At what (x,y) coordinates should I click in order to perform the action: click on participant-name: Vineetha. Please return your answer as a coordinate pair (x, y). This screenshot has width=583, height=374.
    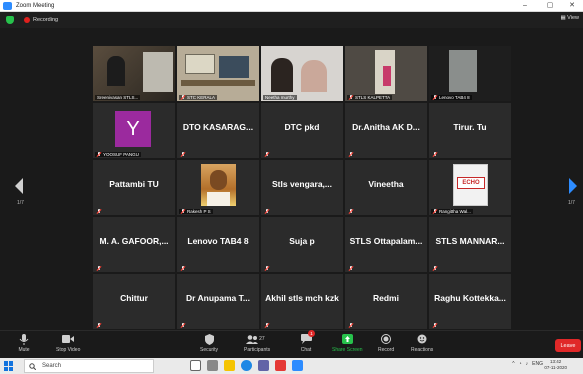
    Looking at the image, I should click on (386, 183).